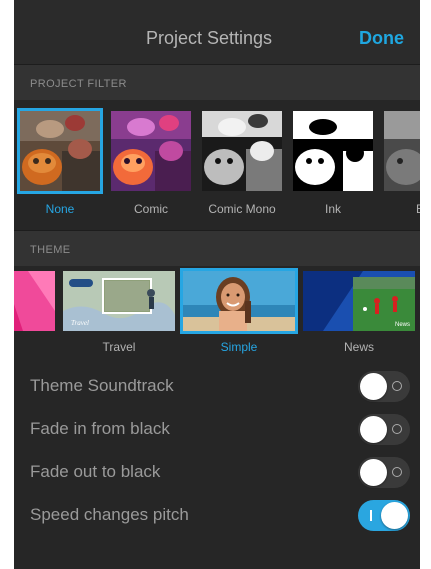  What do you see at coordinates (400, 151) in the screenshot?
I see `filter-thumbnail-bw` at bounding box center [400, 151].